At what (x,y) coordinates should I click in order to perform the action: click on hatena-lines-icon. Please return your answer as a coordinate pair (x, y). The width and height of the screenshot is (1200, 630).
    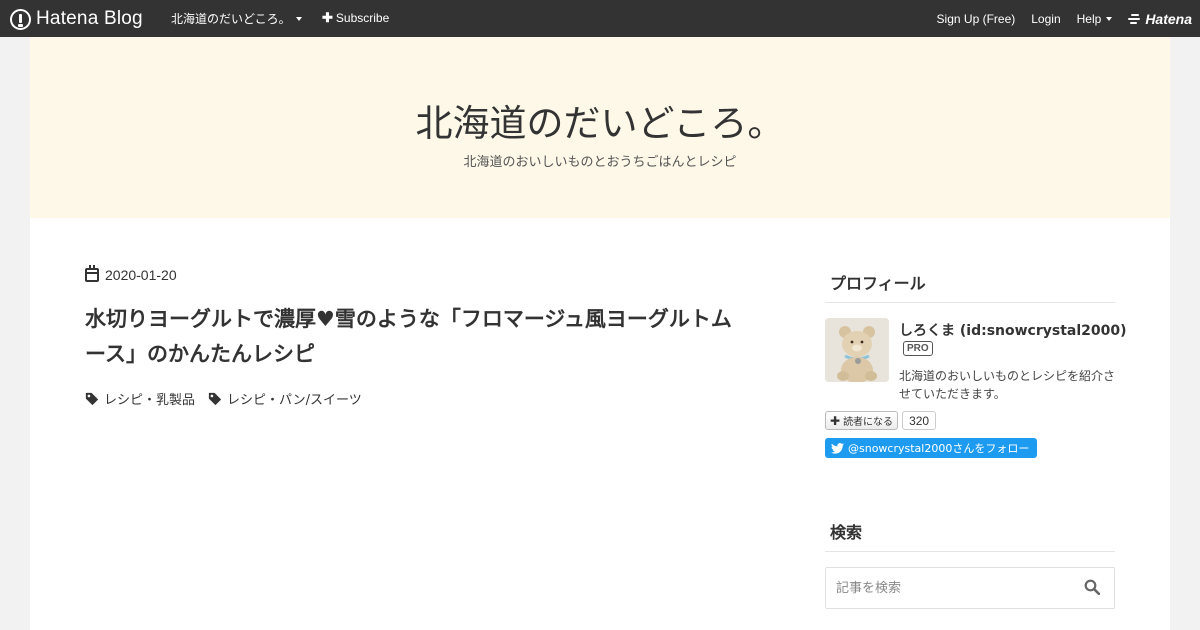
    Looking at the image, I should click on (1135, 19).